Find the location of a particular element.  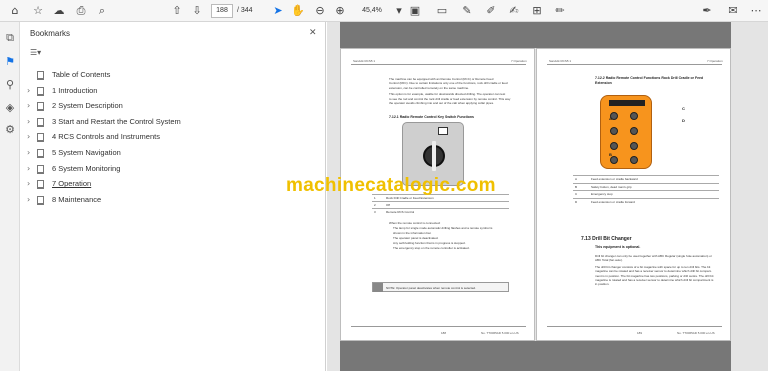

bookmark-item: › 1 Introduction is located at coordinates (171, 91).